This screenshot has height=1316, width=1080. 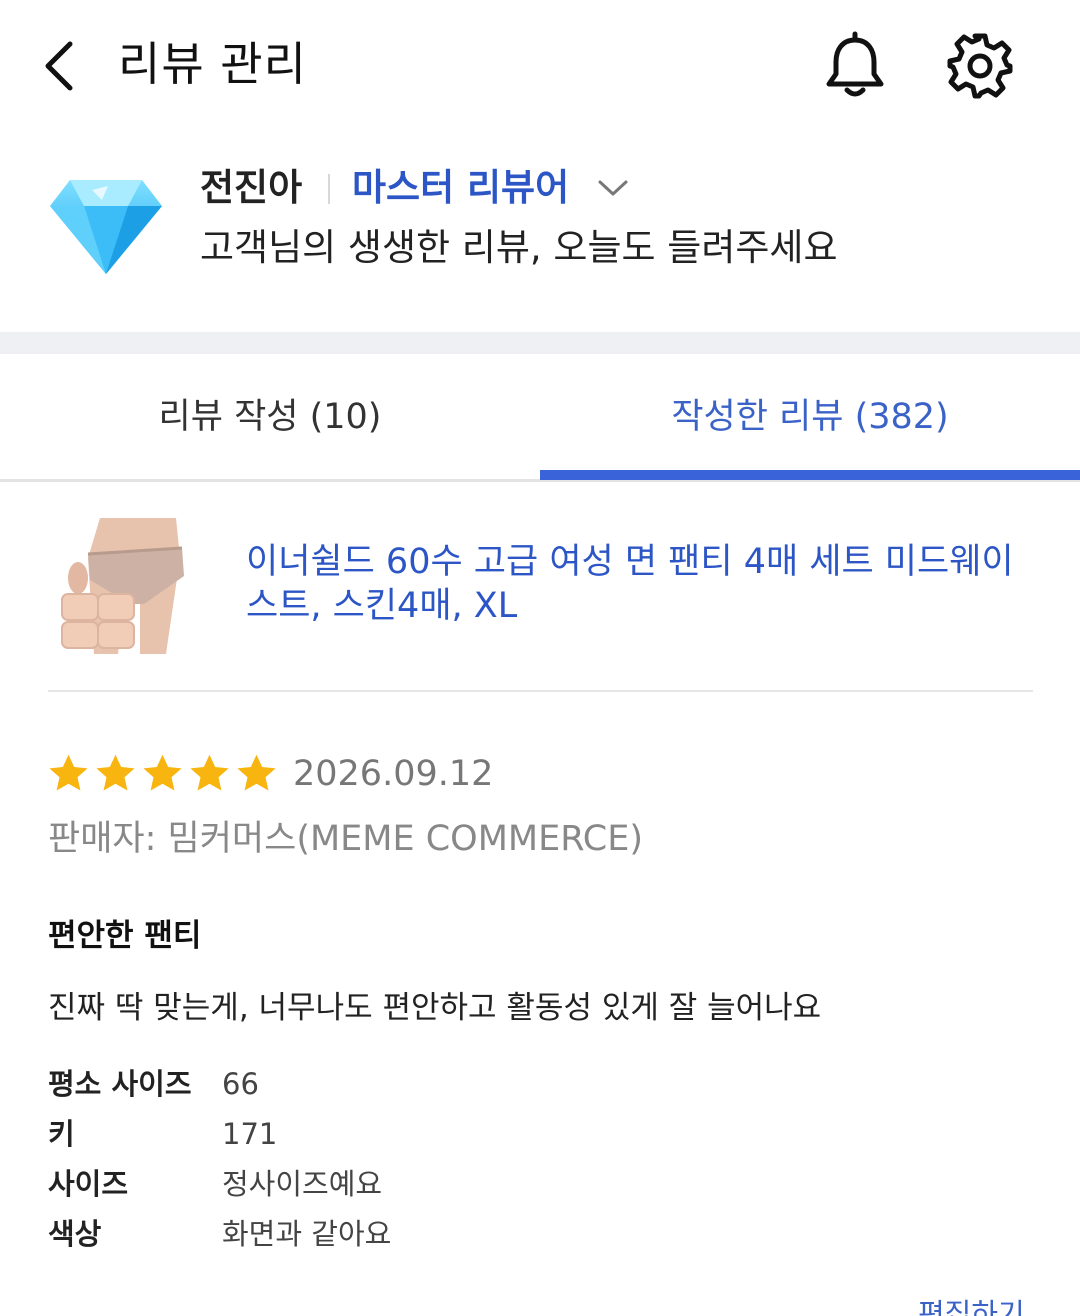 What do you see at coordinates (88, 1184) in the screenshot?
I see `attribute-label: 사이즈` at bounding box center [88, 1184].